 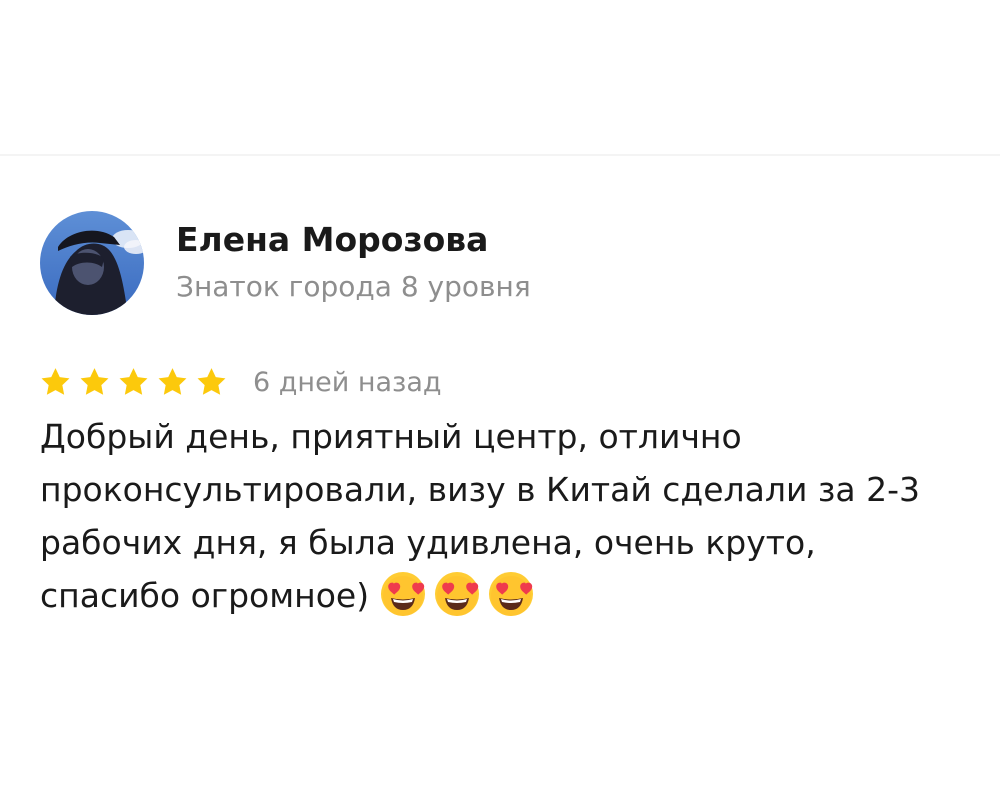 I want to click on author-avatar, so click(x=92, y=263).